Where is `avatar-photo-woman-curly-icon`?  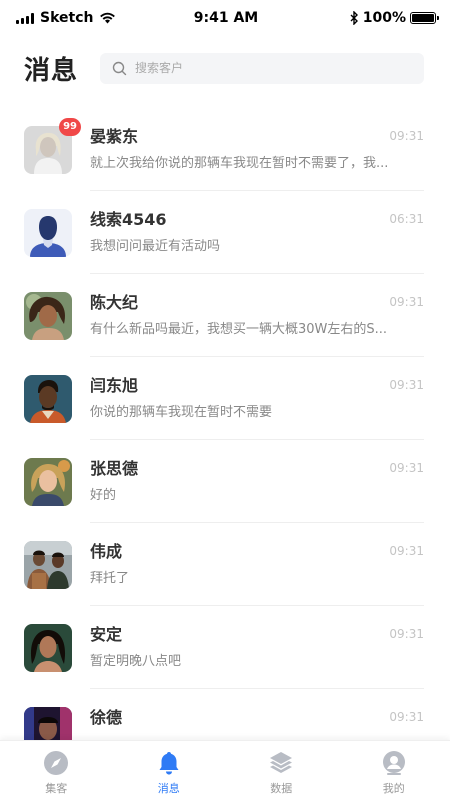 avatar-photo-woman-curly-icon is located at coordinates (48, 316).